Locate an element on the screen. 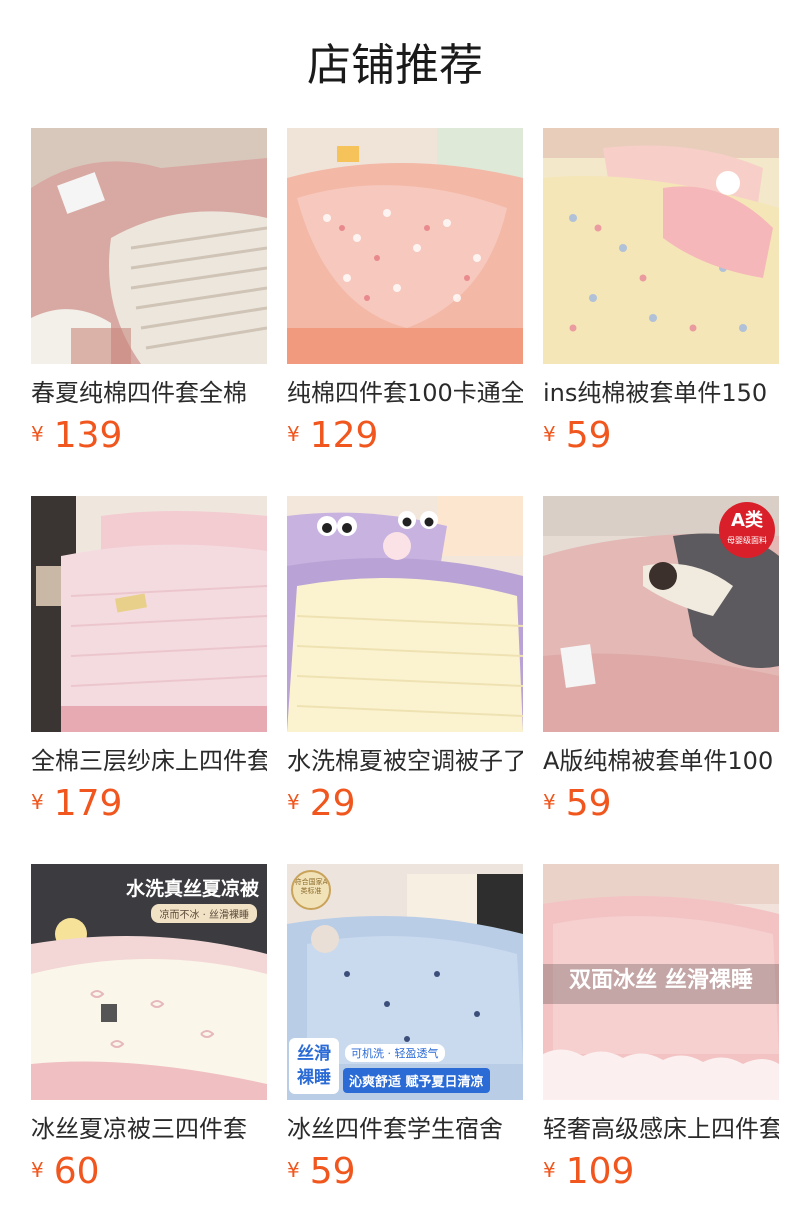  product-name: 春夏纯棉四件套全棉 is located at coordinates (149, 393).